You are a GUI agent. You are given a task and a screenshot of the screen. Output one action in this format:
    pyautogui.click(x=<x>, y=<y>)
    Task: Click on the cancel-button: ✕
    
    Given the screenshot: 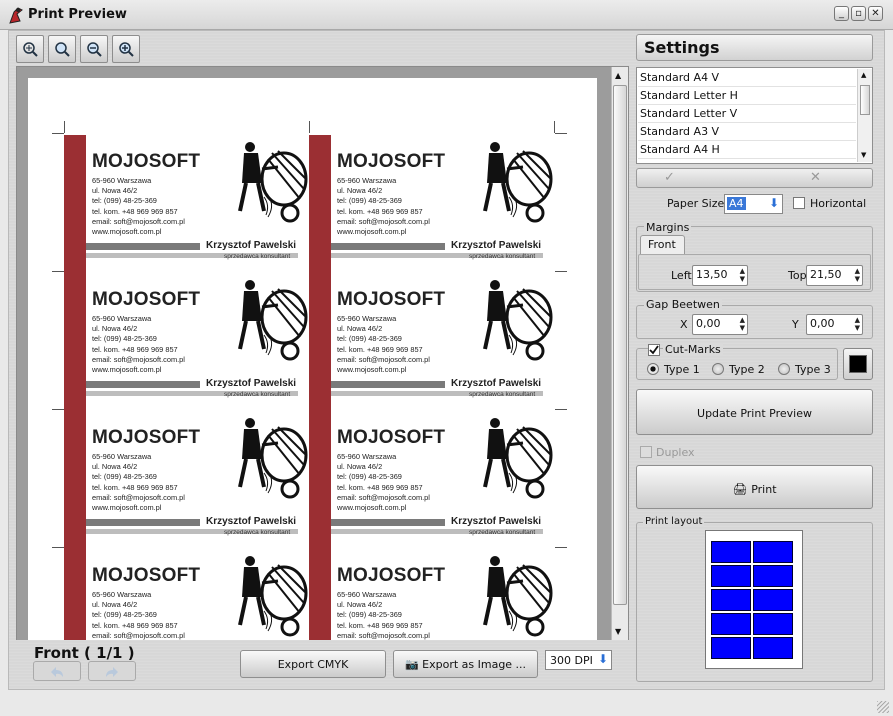 What is the action you would take?
    pyautogui.click(x=815, y=177)
    